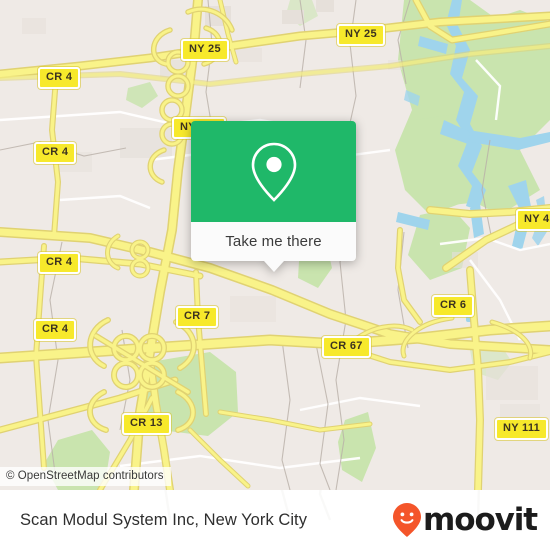 Image resolution: width=550 pixels, height=550 pixels. I want to click on callout-tail, so click(273, 266).